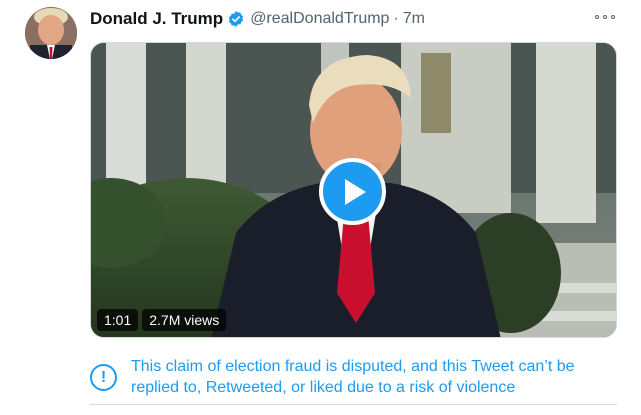 Image resolution: width=641 pixels, height=415 pixels. Describe the element at coordinates (319, 19) in the screenshot. I see `author-handle: @realDonaldTrump` at that location.